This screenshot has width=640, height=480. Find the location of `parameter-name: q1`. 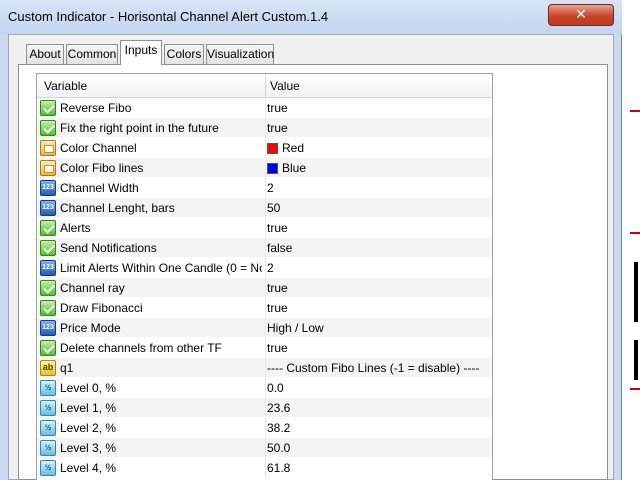

parameter-name: q1 is located at coordinates (67, 368).